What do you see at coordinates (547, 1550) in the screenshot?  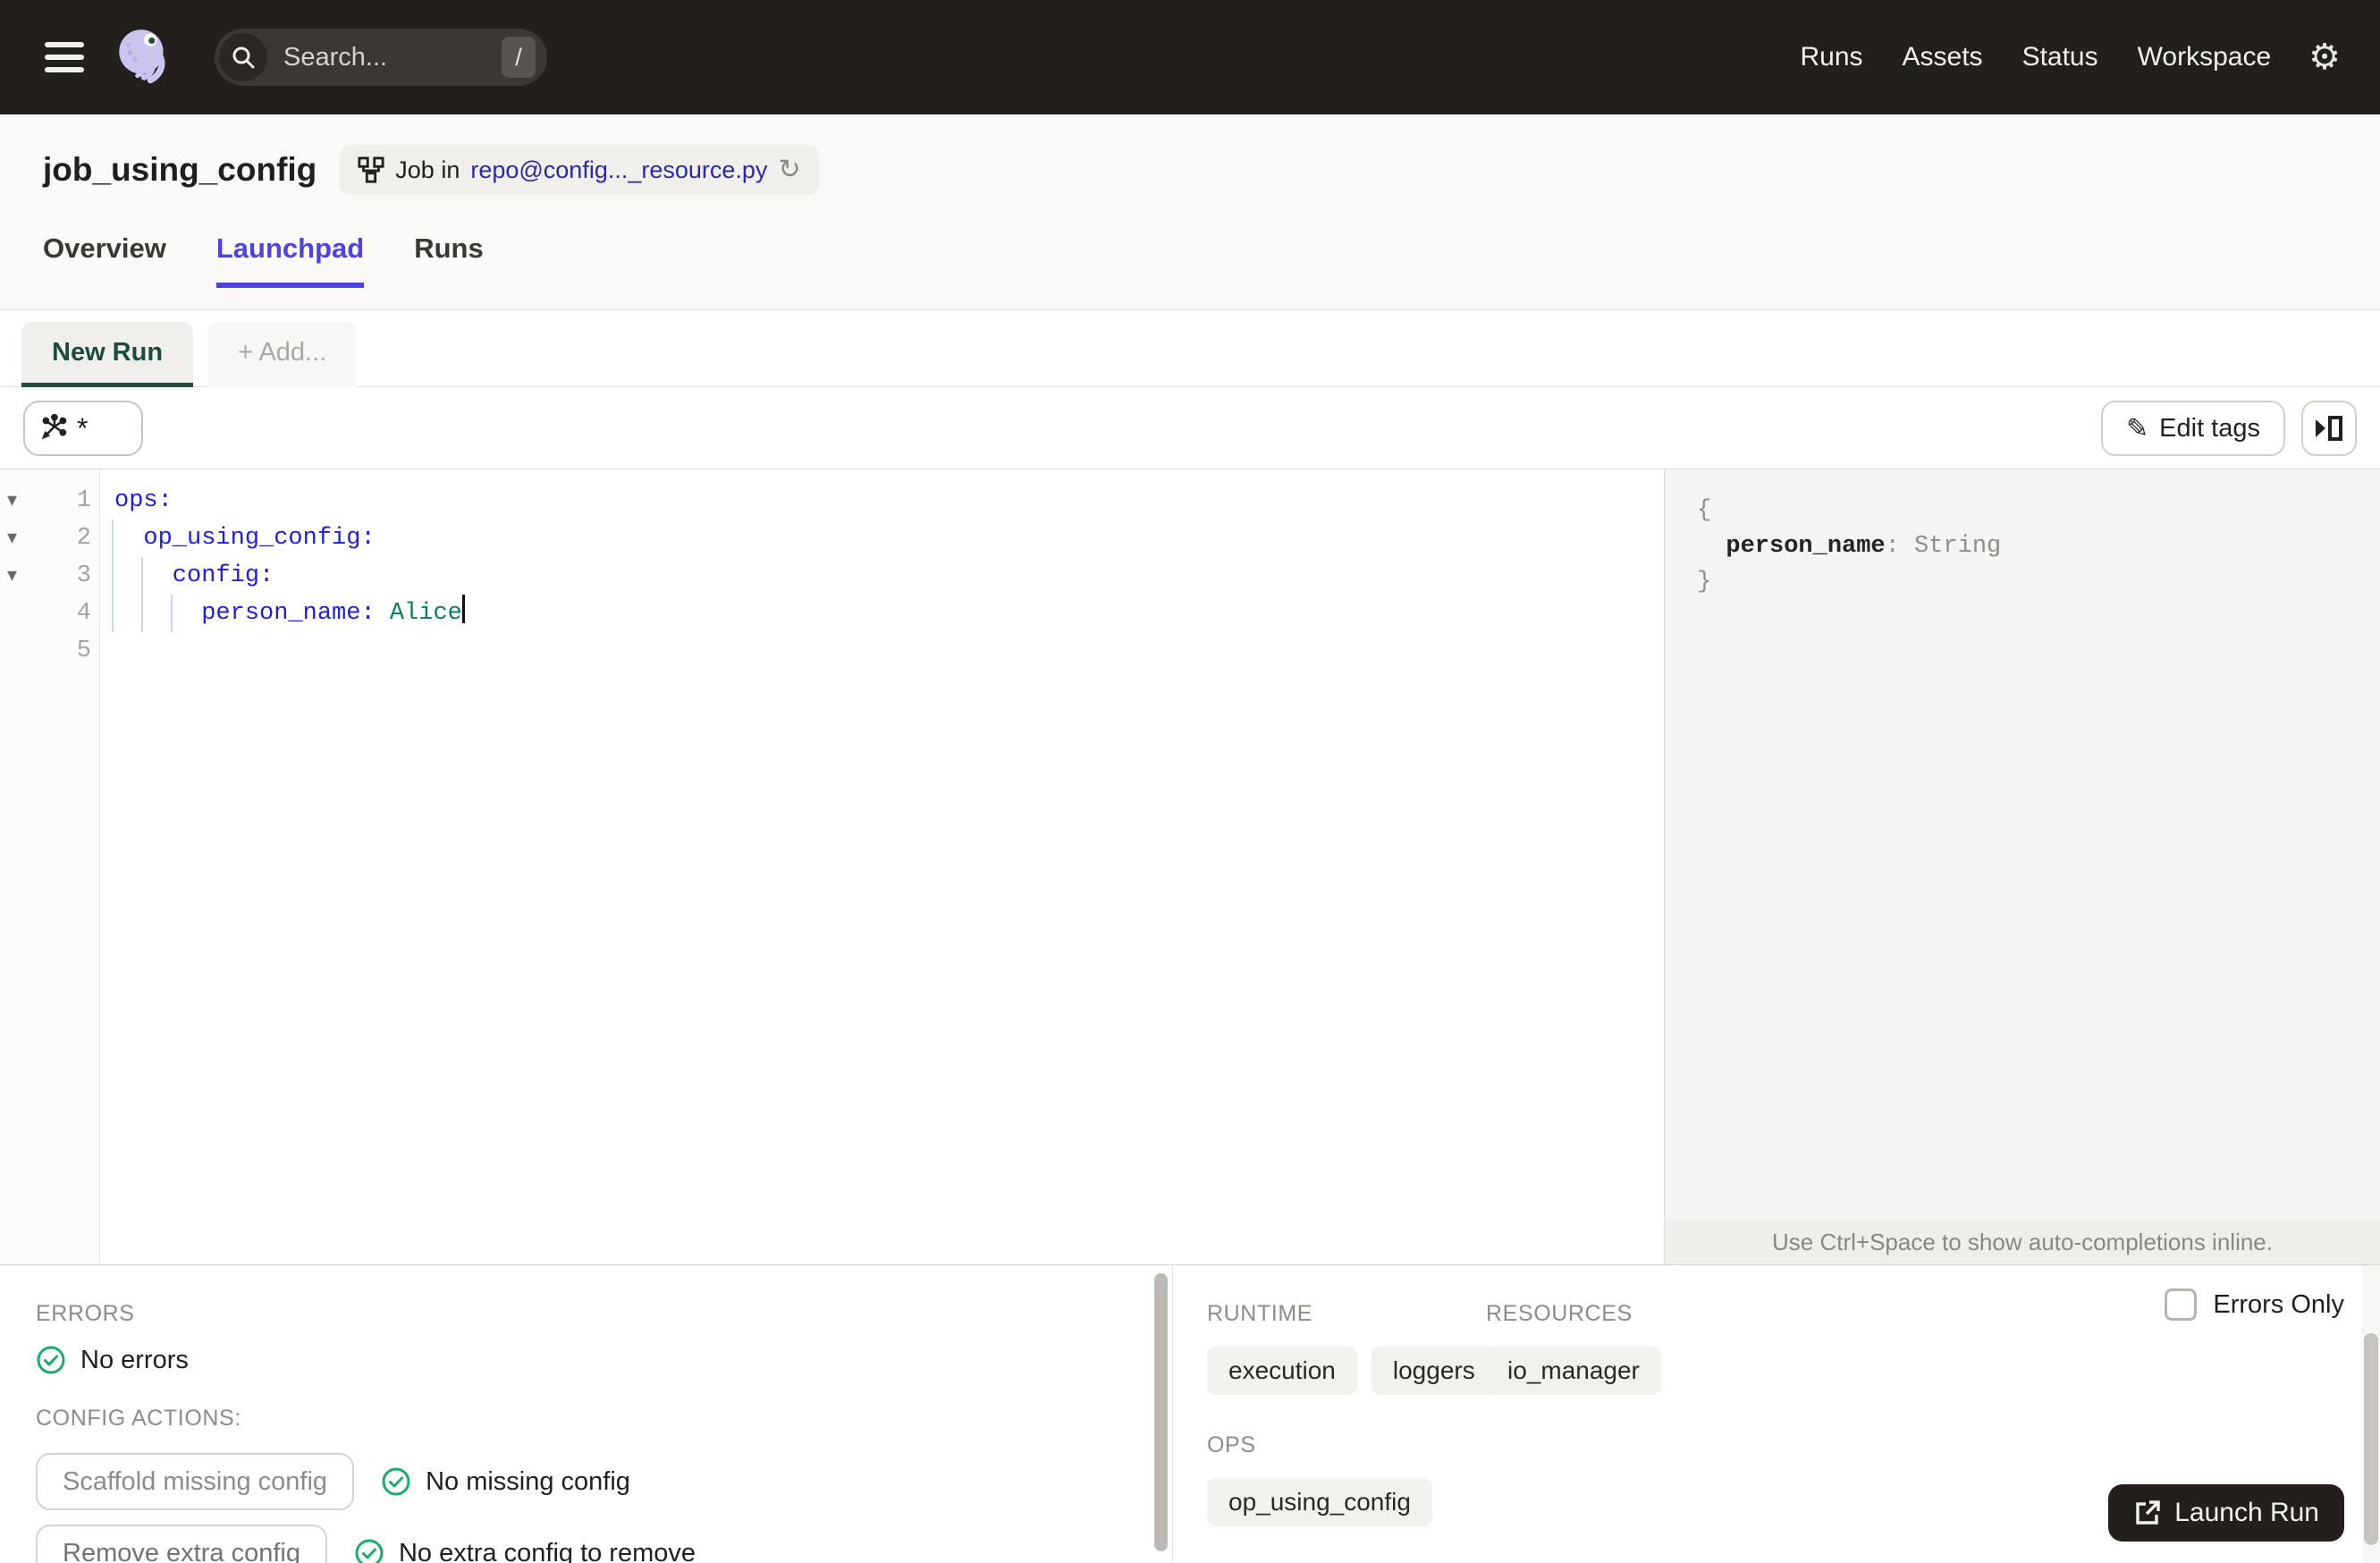 I see `no-extra-config-text: No extra config to remove` at bounding box center [547, 1550].